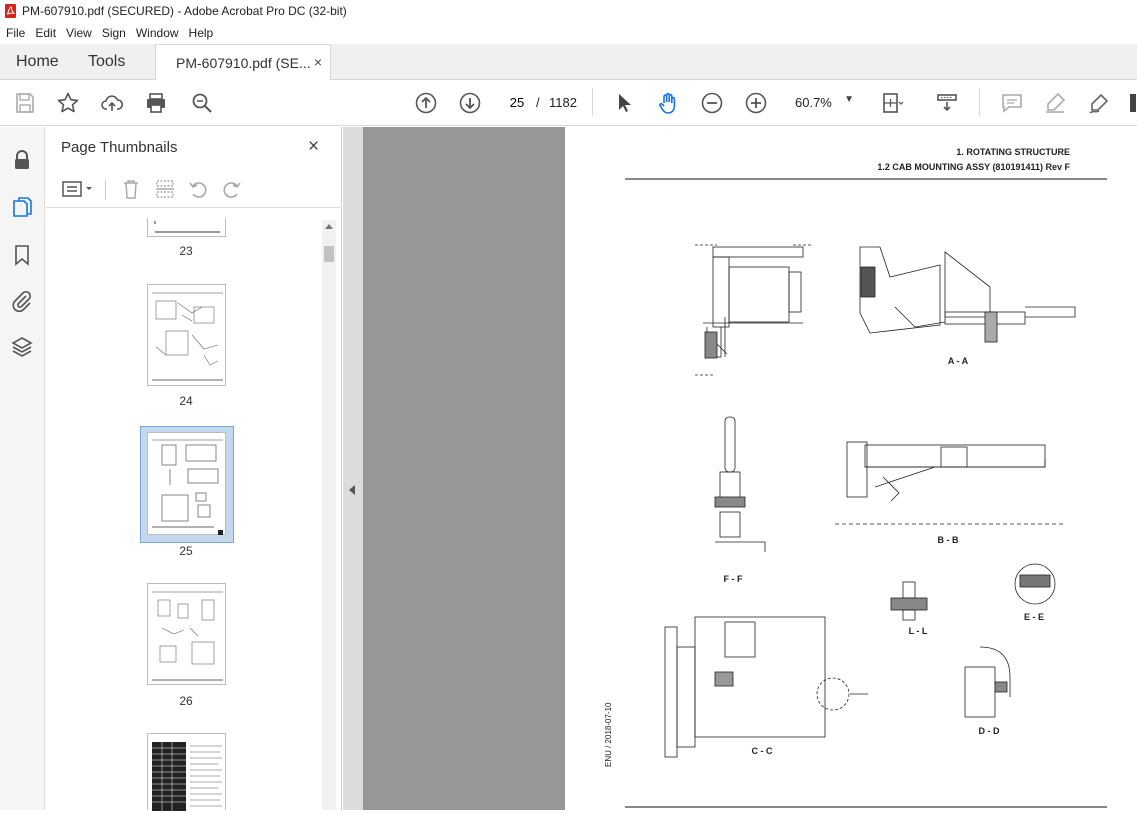 The image size is (1137, 814). Describe the element at coordinates (967, 294) in the screenshot. I see `drawing-view-aa` at that location.